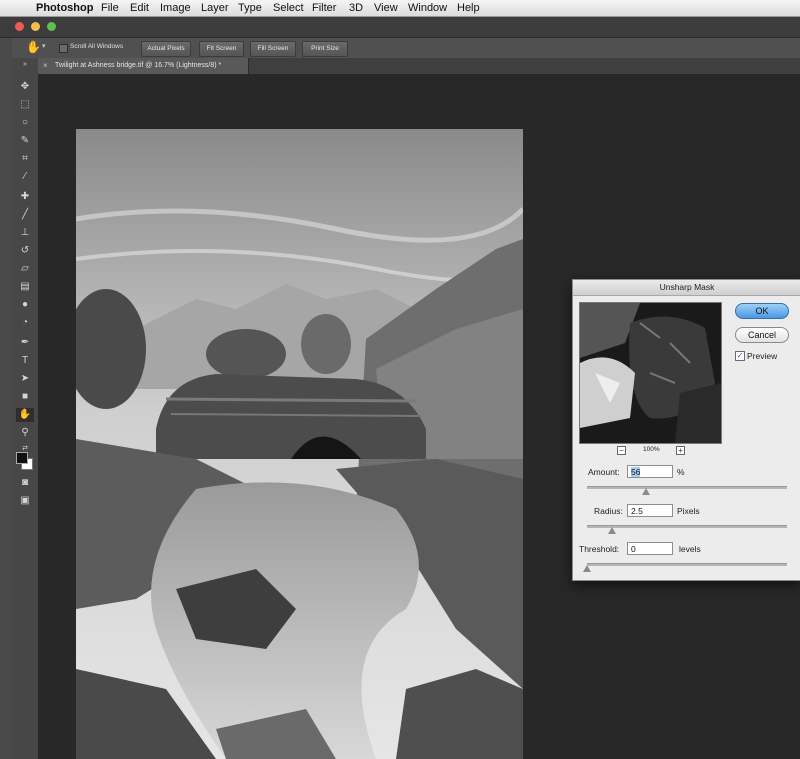  What do you see at coordinates (650, 548) in the screenshot?
I see `threshold-input: 0` at bounding box center [650, 548].